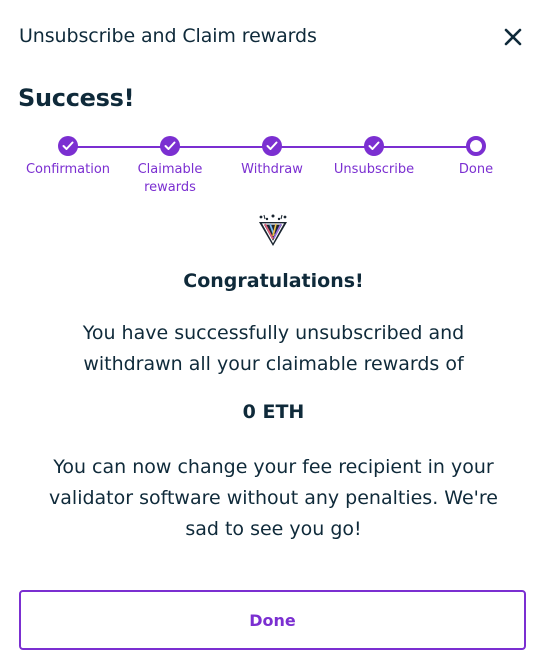 The image size is (547, 667). I want to click on progress-stepper: Confirmation Claimable rewards Withdraw, so click(273, 171).